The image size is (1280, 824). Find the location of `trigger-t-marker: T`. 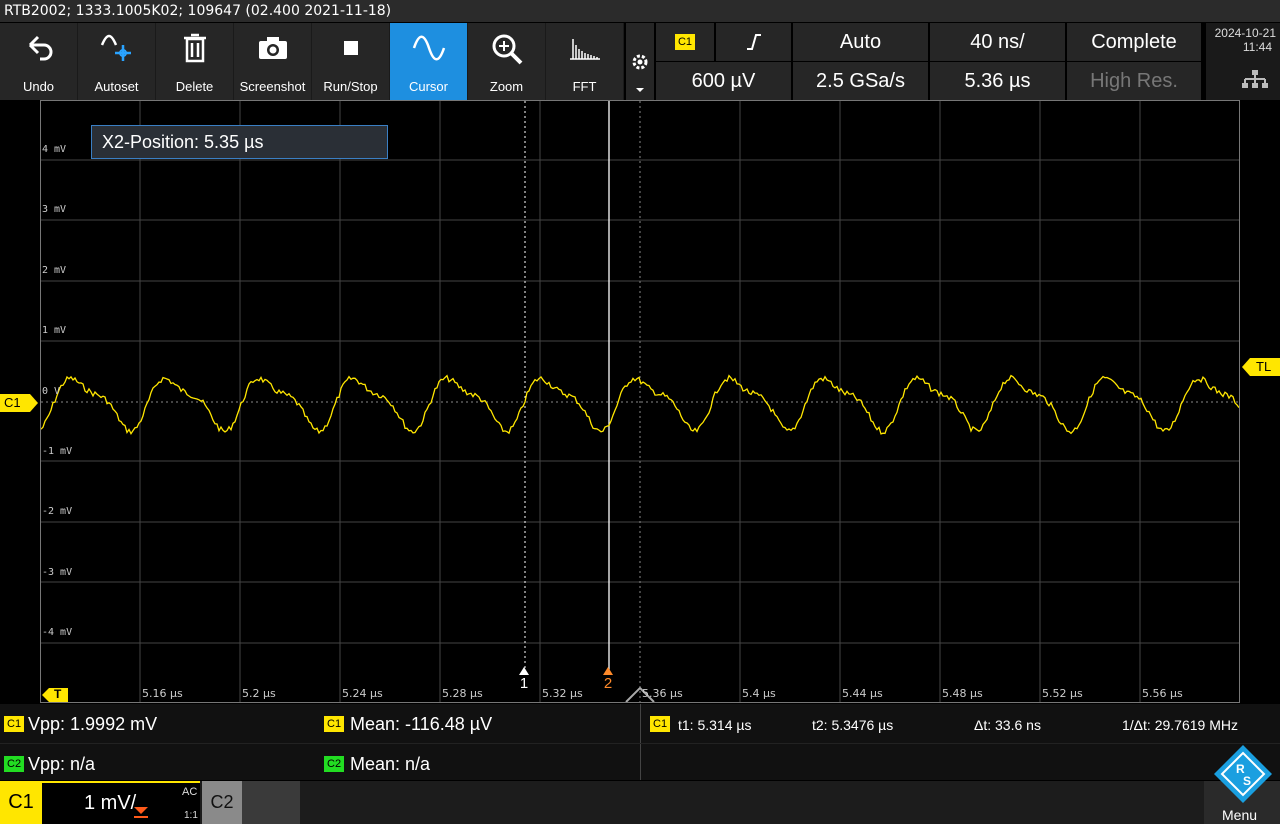

trigger-t-marker: T is located at coordinates (55, 694).